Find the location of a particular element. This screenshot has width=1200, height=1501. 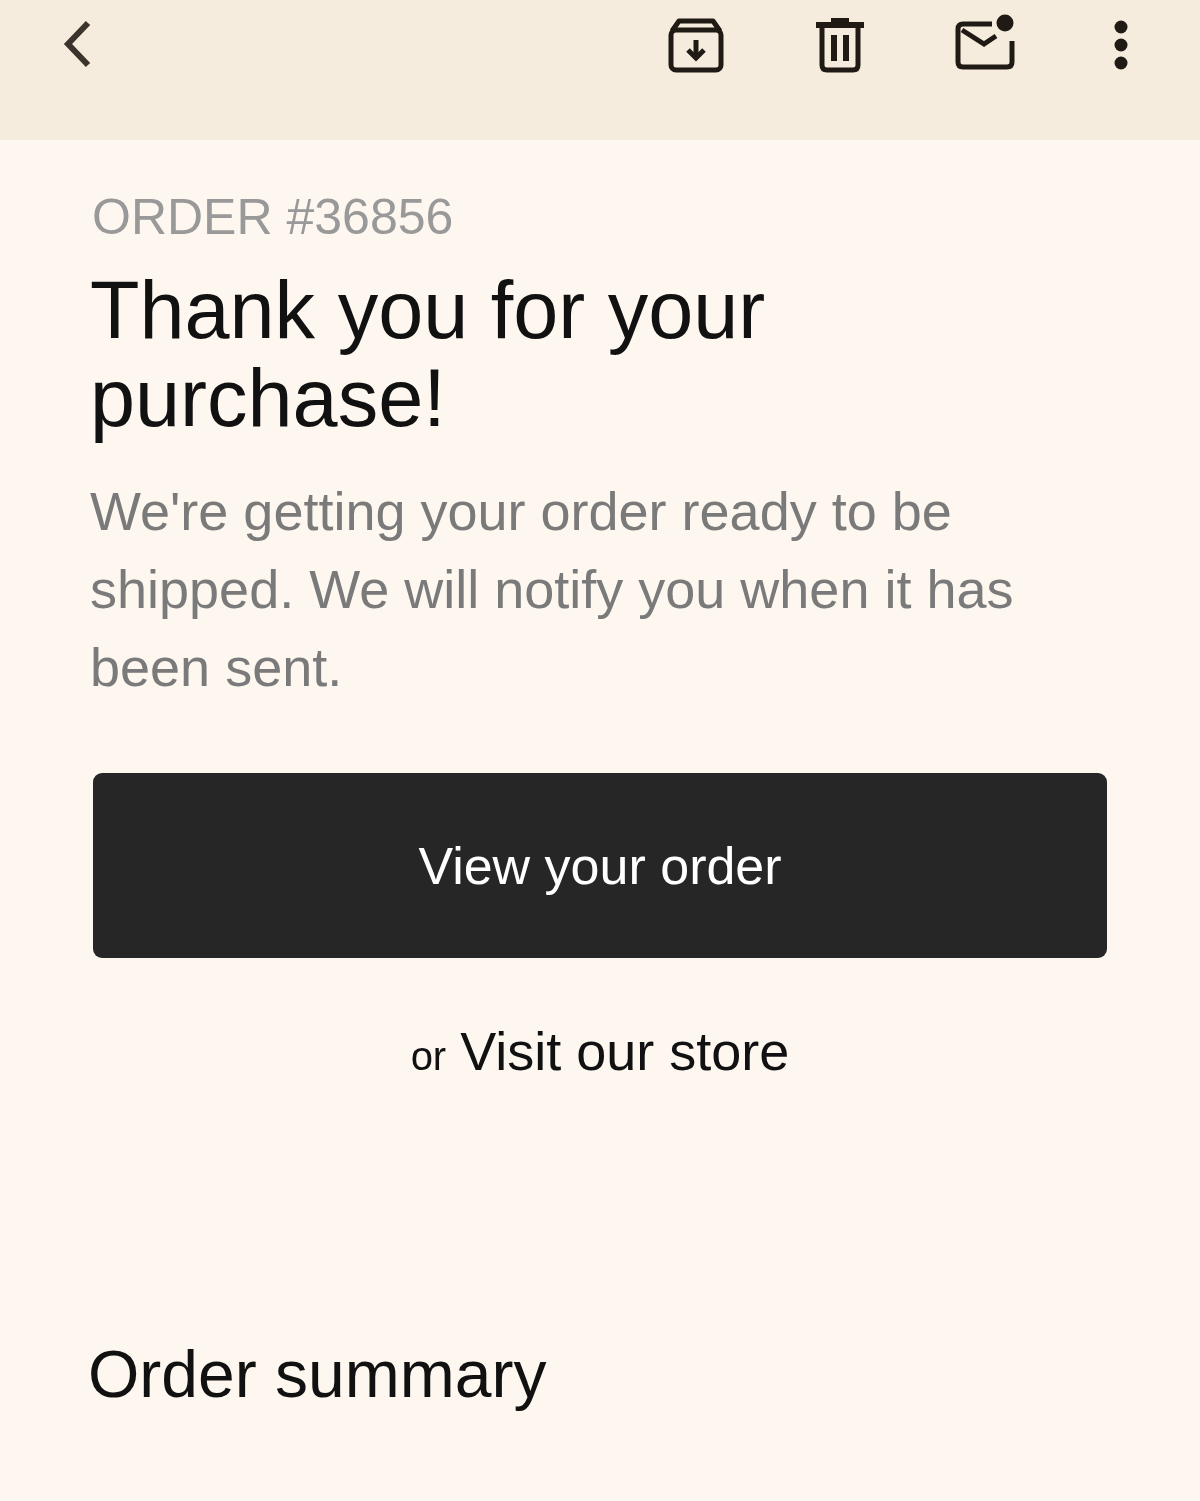

back-icon is located at coordinates (77, 44).